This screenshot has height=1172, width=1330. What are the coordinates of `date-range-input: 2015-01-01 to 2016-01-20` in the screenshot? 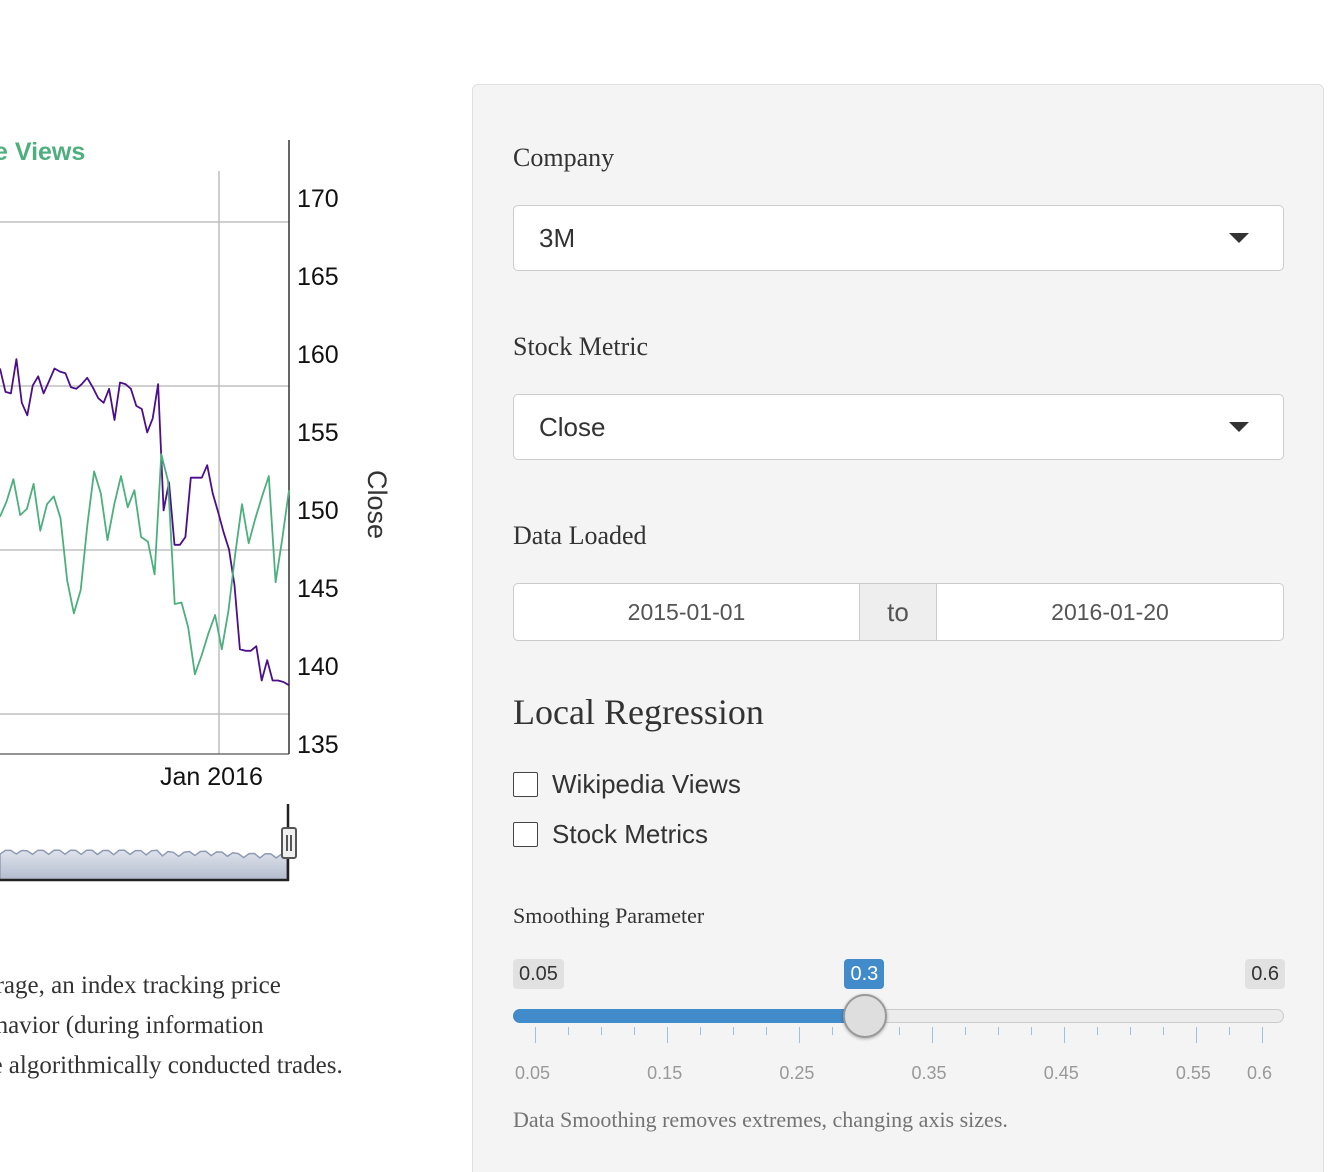 It's located at (898, 612).